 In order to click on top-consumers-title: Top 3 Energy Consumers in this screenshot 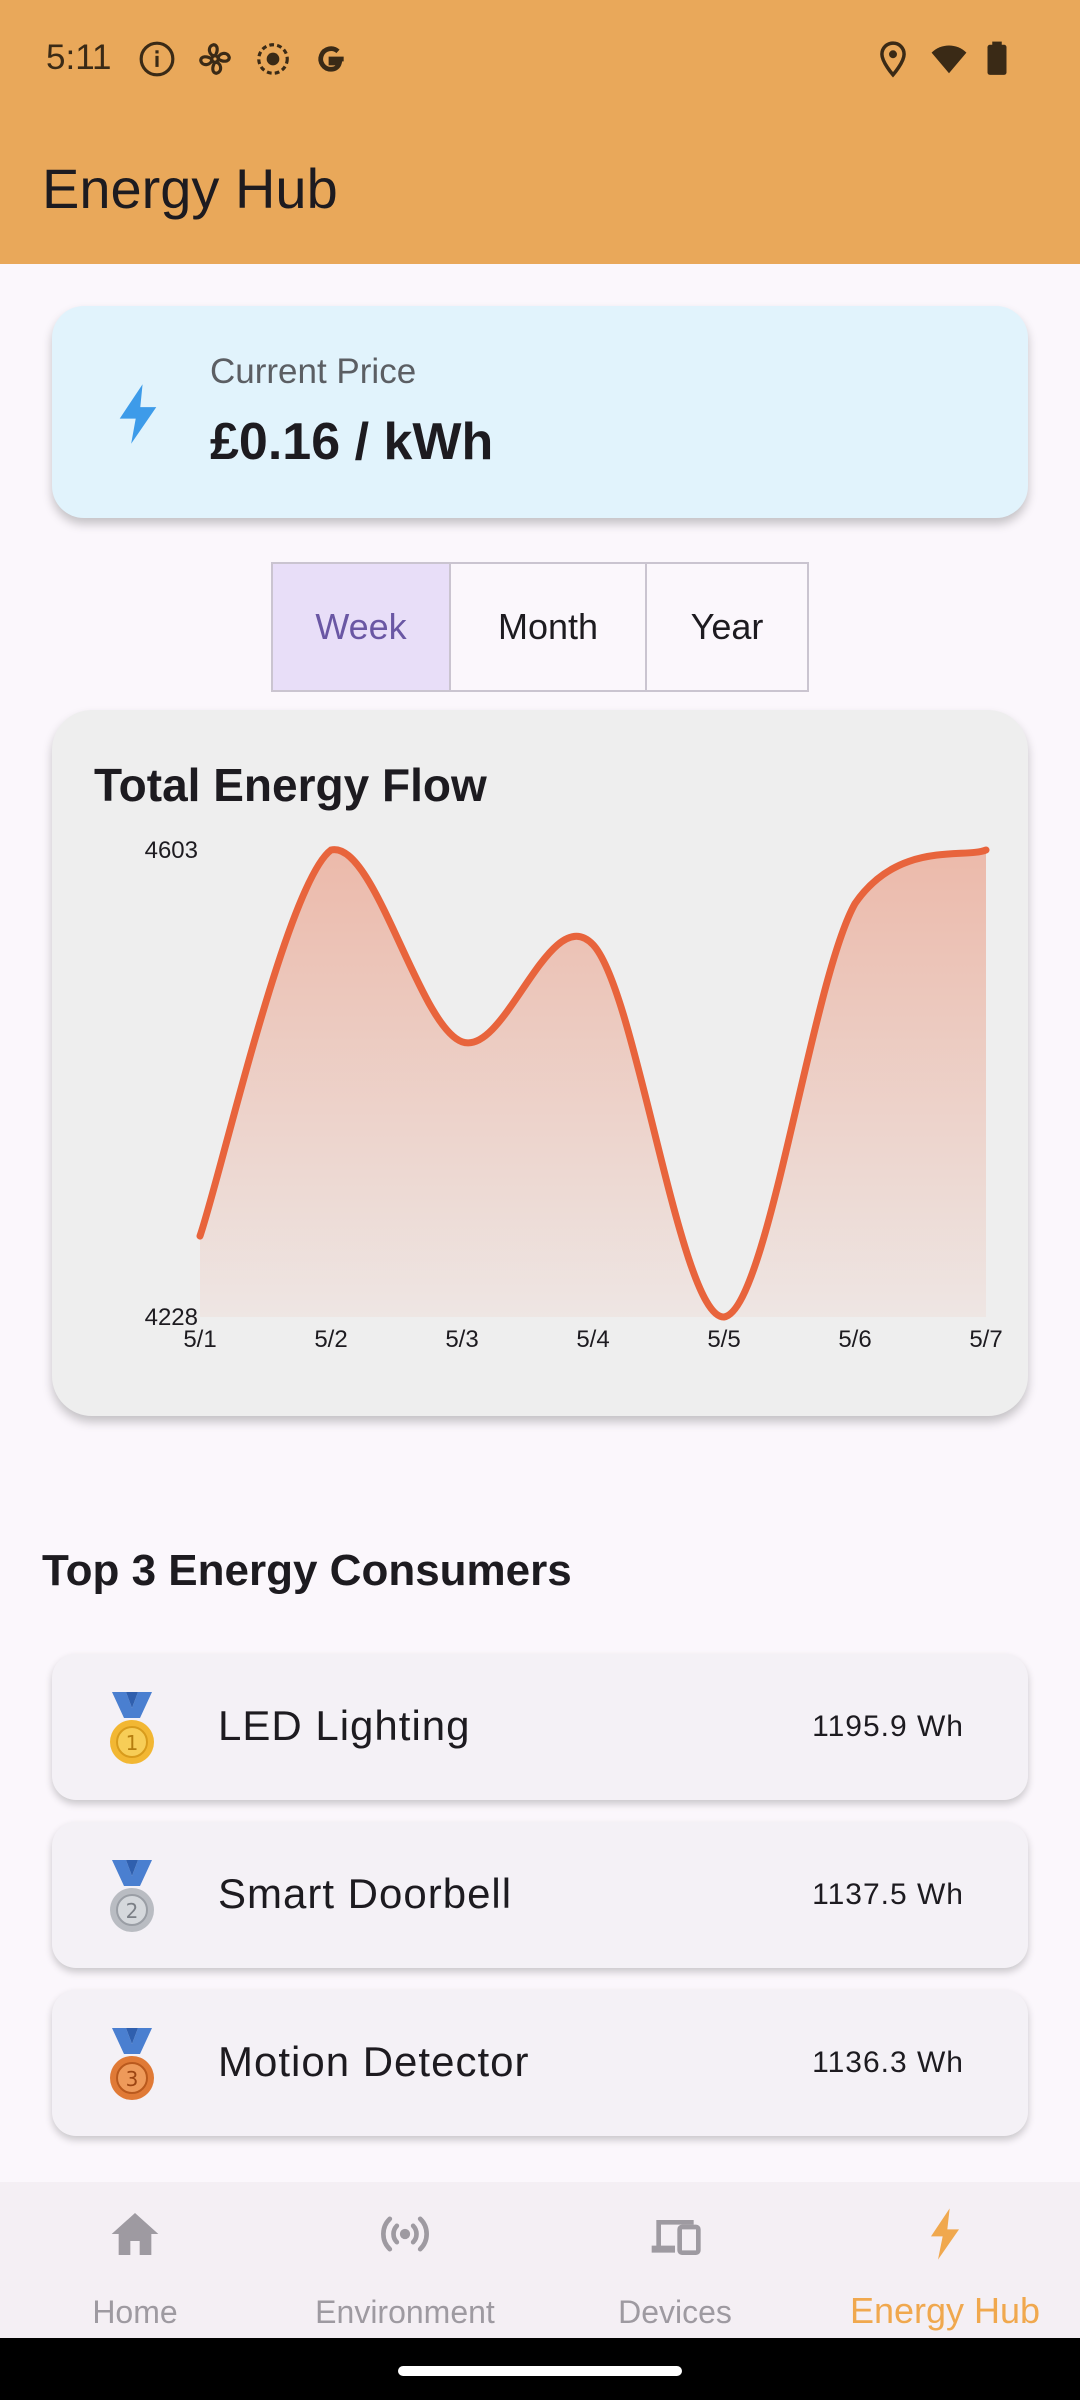, I will do `click(307, 1570)`.